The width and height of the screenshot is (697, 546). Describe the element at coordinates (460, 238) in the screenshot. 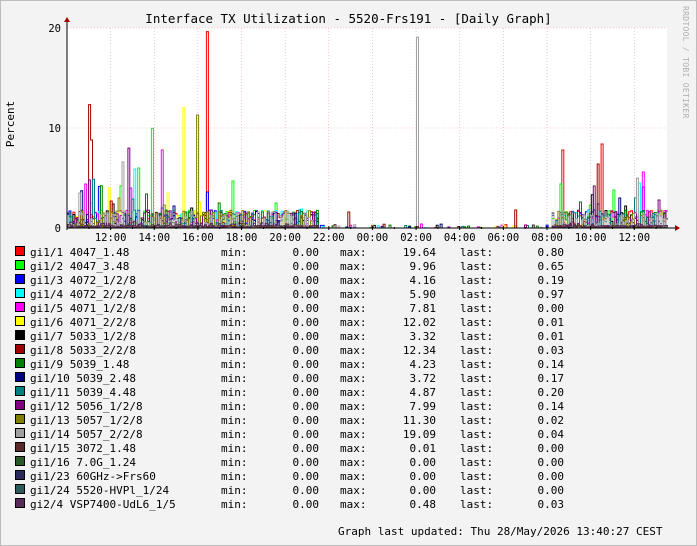

I see `x-tick-label: 04:00` at that location.